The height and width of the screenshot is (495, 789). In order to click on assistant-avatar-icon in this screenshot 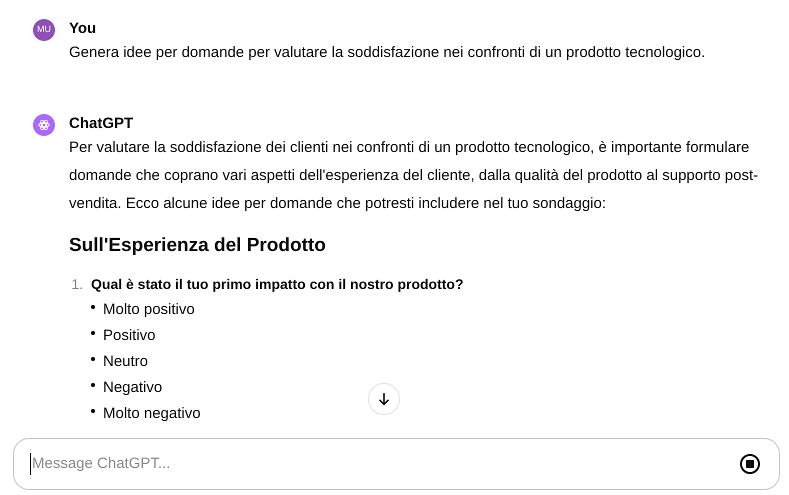, I will do `click(44, 125)`.